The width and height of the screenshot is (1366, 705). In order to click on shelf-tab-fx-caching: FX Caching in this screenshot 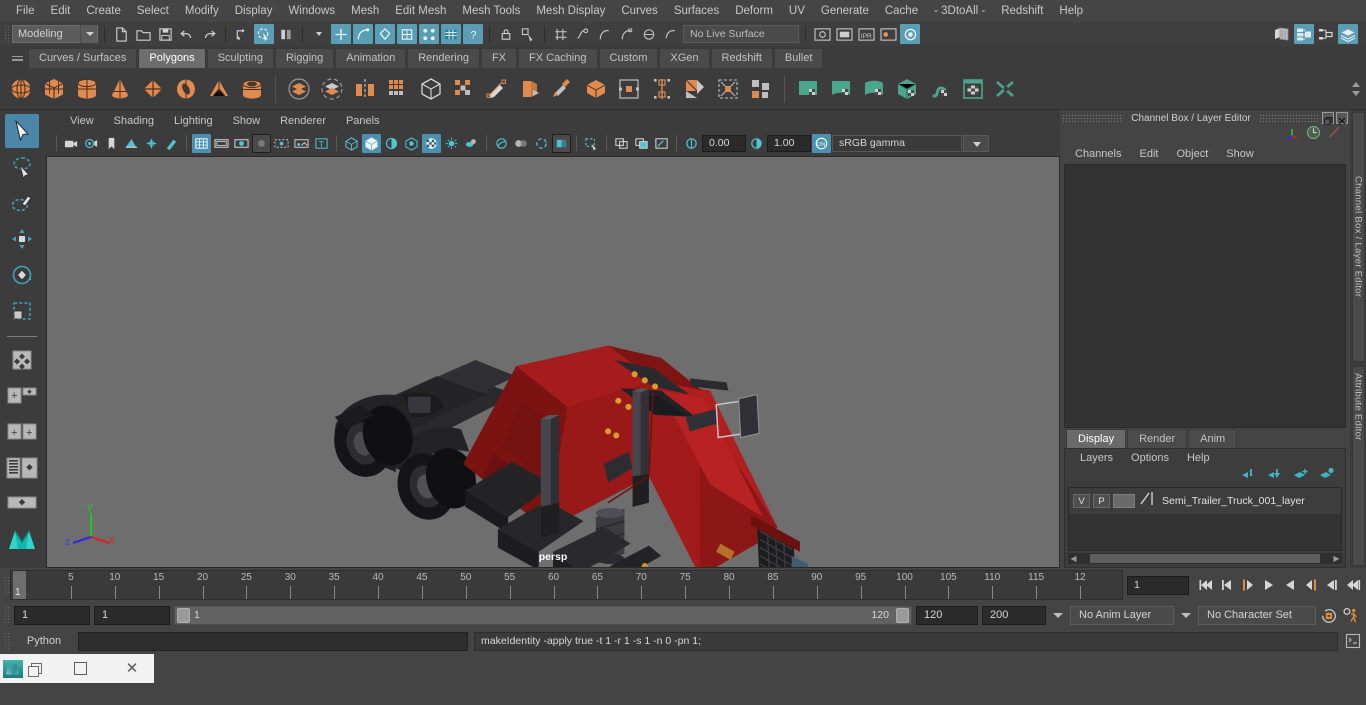, I will do `click(558, 58)`.